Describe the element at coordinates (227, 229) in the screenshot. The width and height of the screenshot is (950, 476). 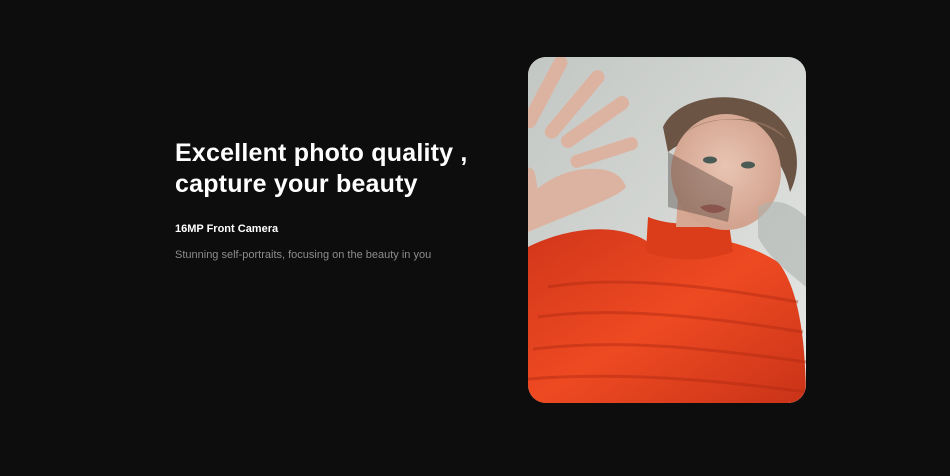
I see `feature-subtitle: 16MP Front Camera` at that location.